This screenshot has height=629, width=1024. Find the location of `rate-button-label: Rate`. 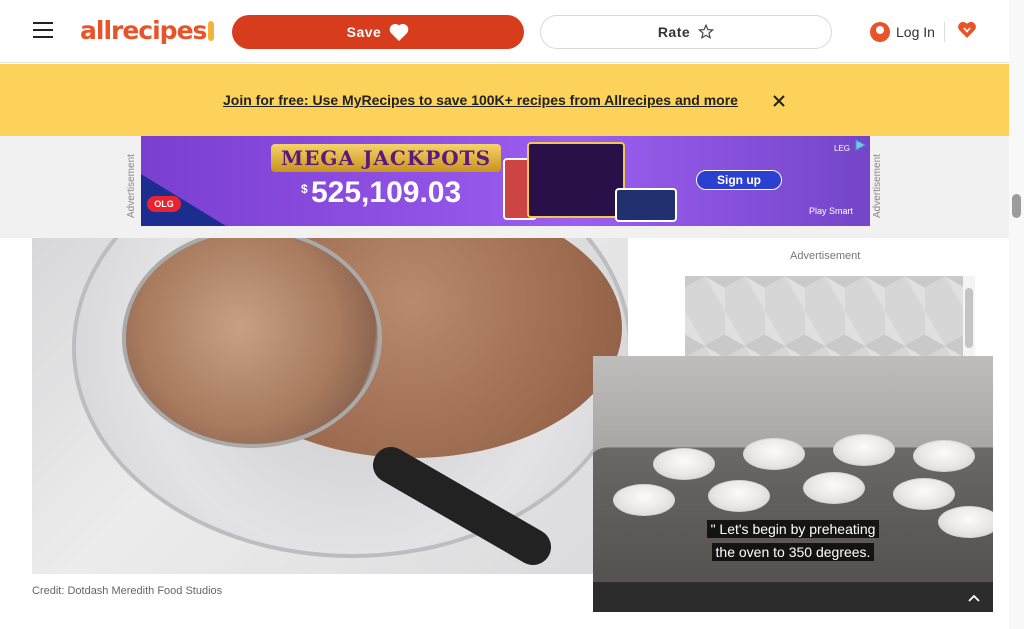

rate-button-label: Rate is located at coordinates (674, 32).